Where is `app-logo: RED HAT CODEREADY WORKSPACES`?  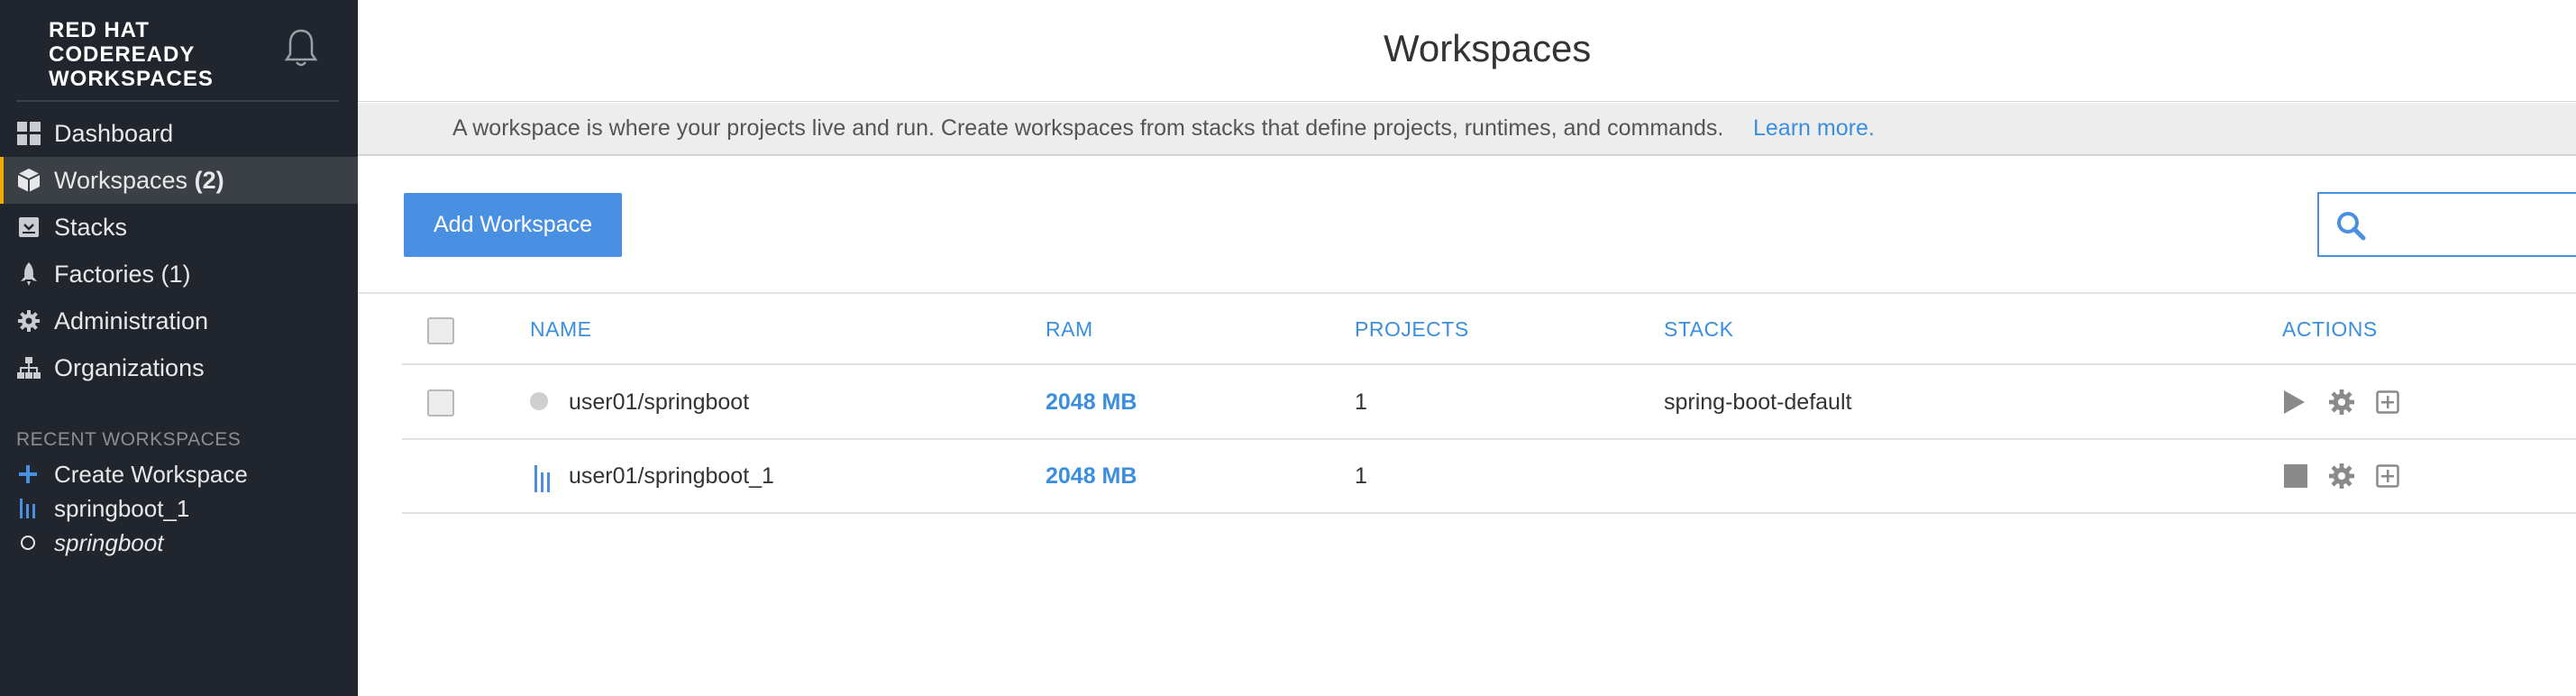 app-logo: RED HAT CODEREADY WORKSPACES is located at coordinates (131, 54).